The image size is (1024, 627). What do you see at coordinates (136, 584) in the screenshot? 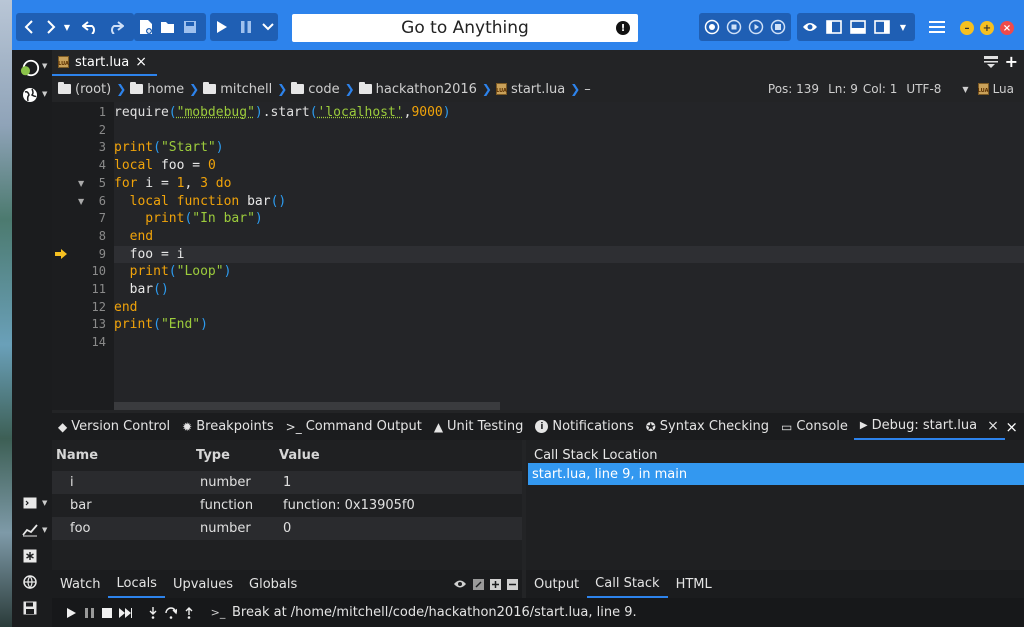
I see `subtab-locals: Locals` at bounding box center [136, 584].